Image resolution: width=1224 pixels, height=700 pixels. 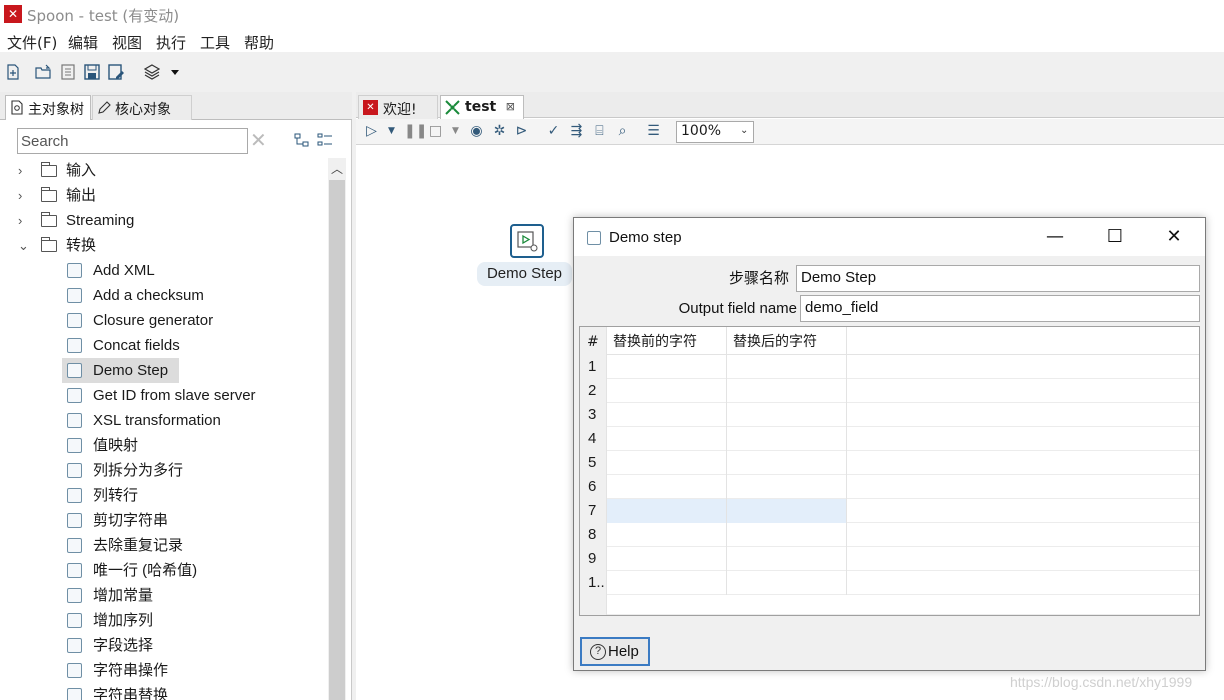 I want to click on tree-step: XSL transformation, so click(x=168, y=420).